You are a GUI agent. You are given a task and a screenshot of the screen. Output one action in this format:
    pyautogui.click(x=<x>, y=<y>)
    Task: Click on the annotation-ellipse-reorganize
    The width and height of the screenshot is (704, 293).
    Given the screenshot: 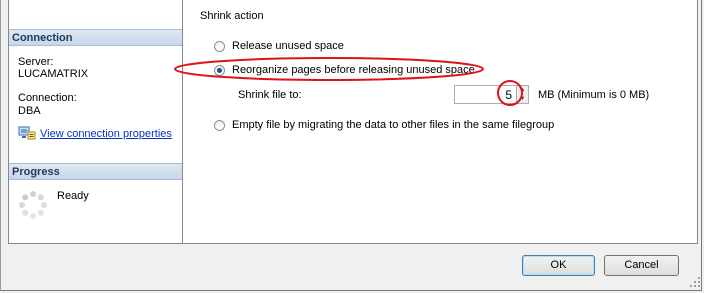 What is the action you would take?
    pyautogui.click(x=329, y=69)
    